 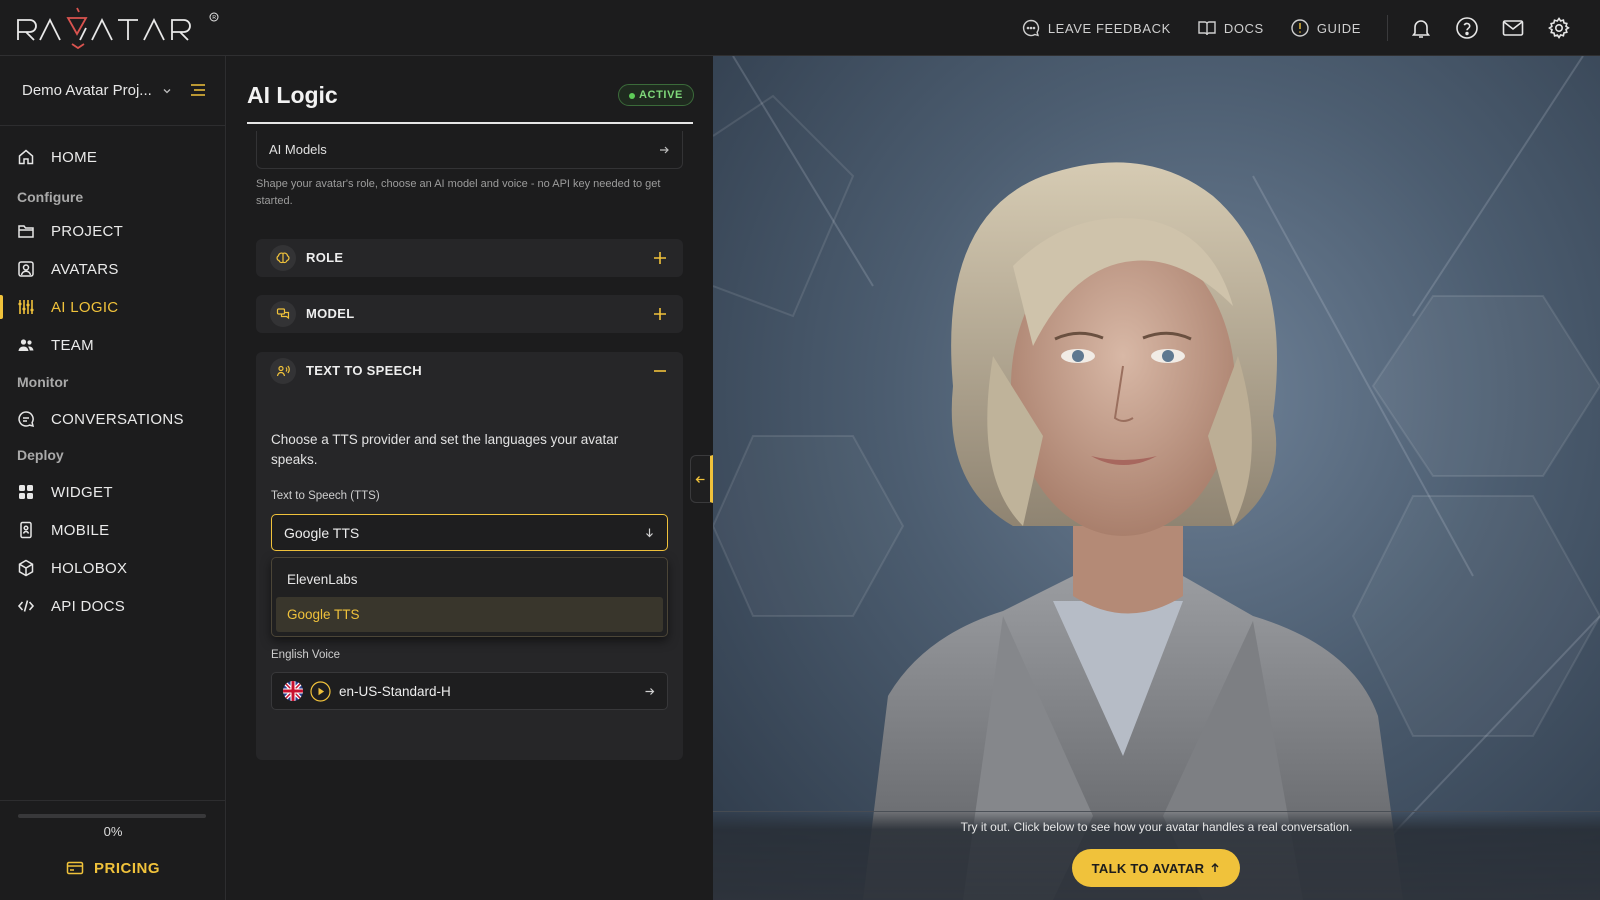 What do you see at coordinates (117, 419) in the screenshot?
I see `sidebar-item-label: CONVERSATIONS` at bounding box center [117, 419].